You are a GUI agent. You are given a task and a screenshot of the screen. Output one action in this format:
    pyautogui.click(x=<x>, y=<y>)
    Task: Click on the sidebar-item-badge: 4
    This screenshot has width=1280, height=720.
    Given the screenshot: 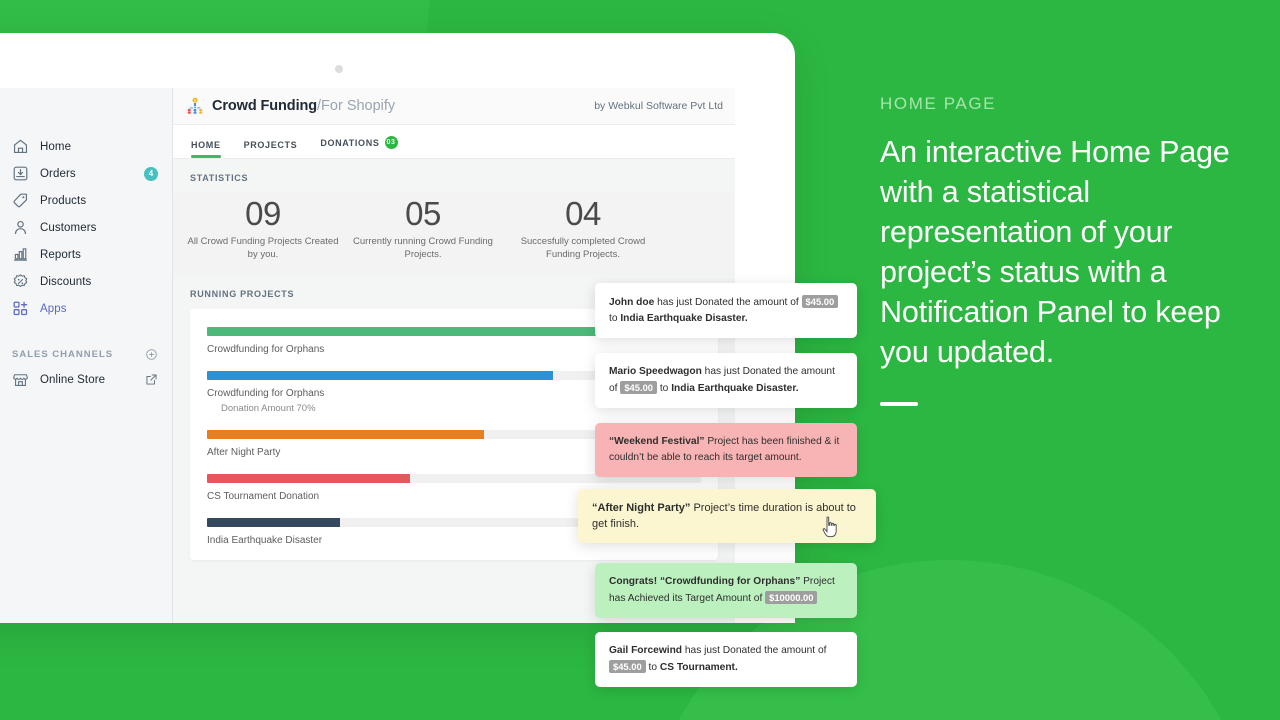 What is the action you would take?
    pyautogui.click(x=151, y=173)
    